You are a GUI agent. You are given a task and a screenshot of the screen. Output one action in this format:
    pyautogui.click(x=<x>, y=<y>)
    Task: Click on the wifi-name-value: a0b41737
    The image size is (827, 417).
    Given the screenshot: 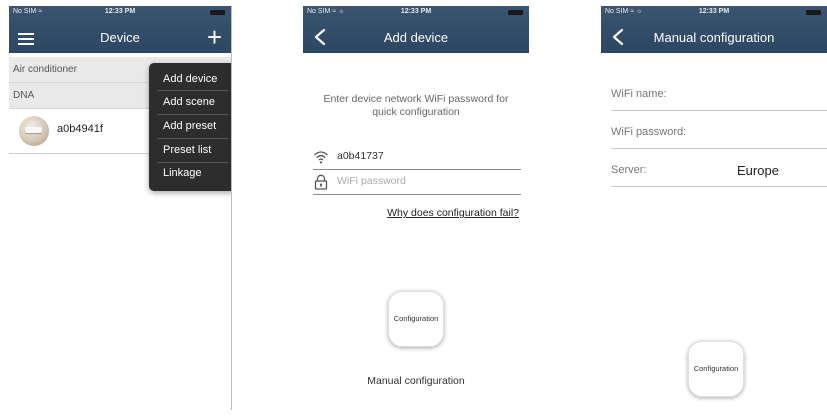 What is the action you would take?
    pyautogui.click(x=360, y=156)
    